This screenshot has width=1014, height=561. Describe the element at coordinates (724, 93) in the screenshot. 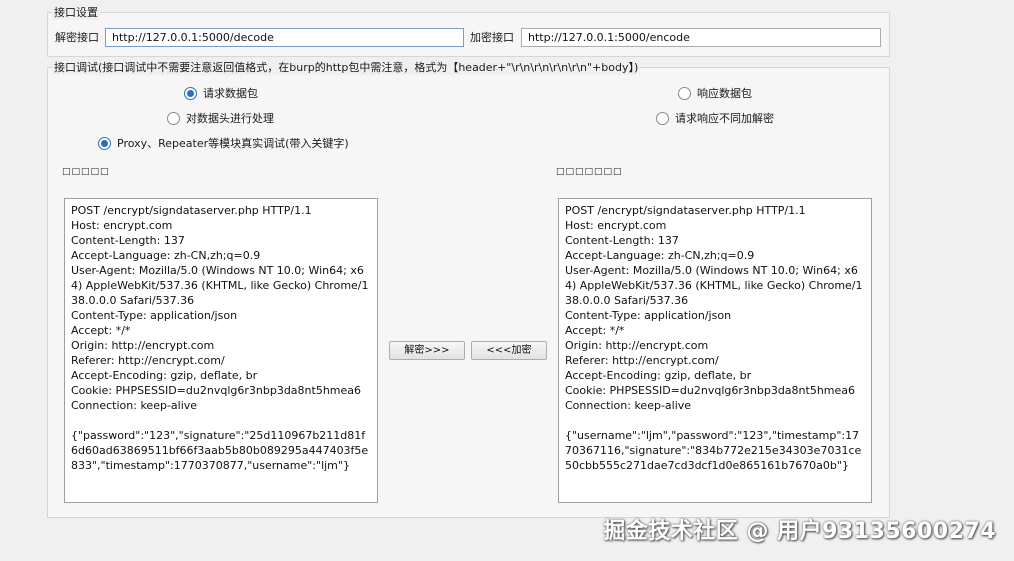

I see `radio-response-packet-label: 响应数据包` at that location.